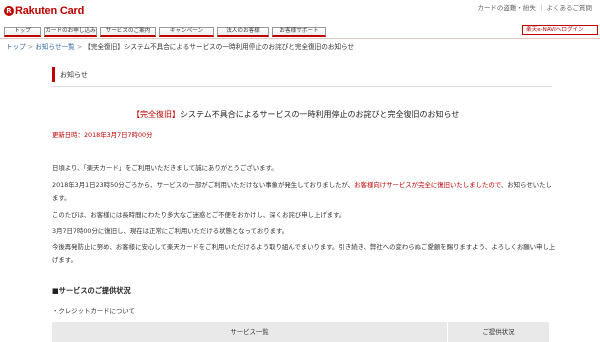  What do you see at coordinates (156, 114) in the screenshot?
I see `article-tag: 【完全復旧】` at bounding box center [156, 114].